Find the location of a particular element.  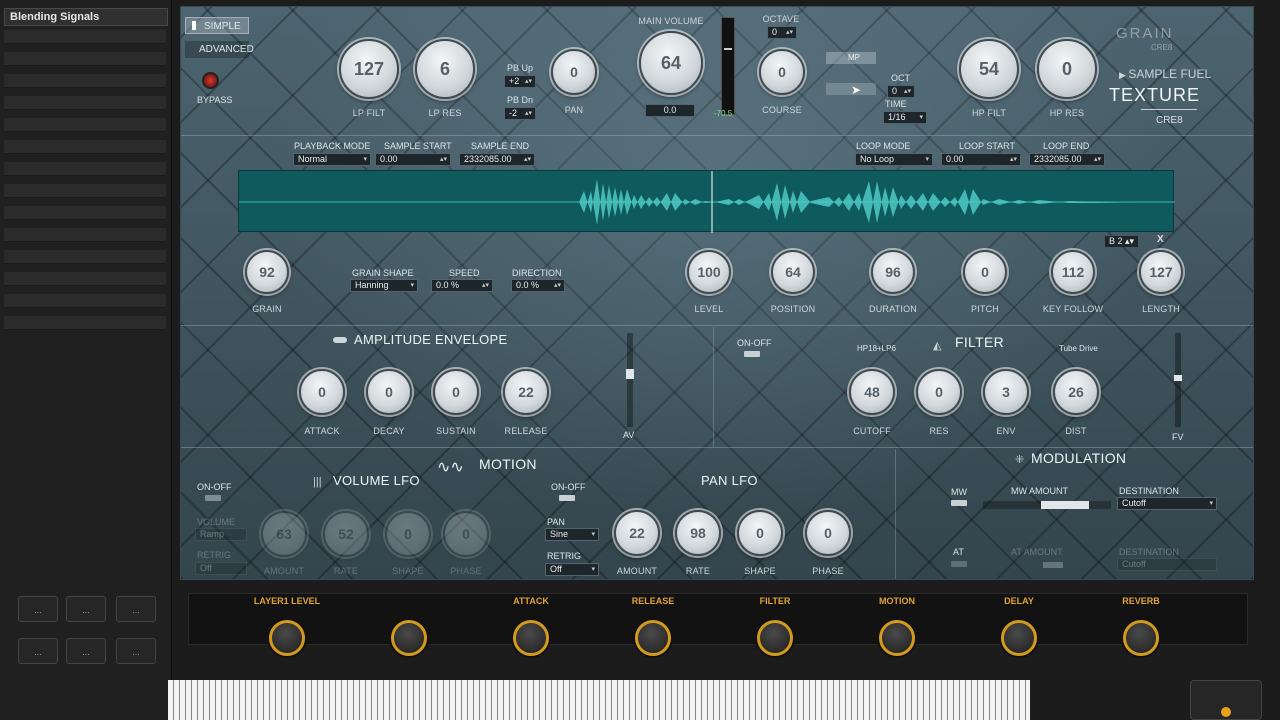

bypass-button is located at coordinates (210, 80).